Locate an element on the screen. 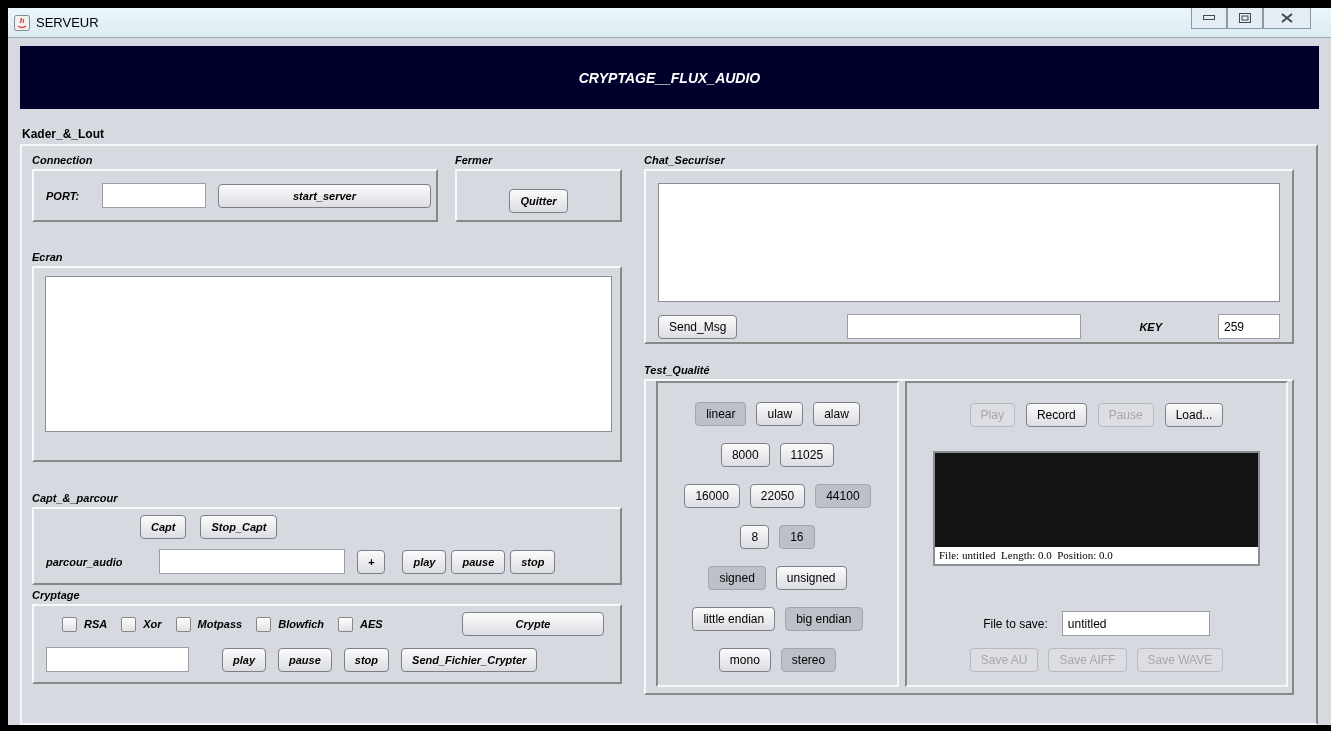 The height and width of the screenshot is (731, 1331). maximize-icon is located at coordinates (1245, 18).